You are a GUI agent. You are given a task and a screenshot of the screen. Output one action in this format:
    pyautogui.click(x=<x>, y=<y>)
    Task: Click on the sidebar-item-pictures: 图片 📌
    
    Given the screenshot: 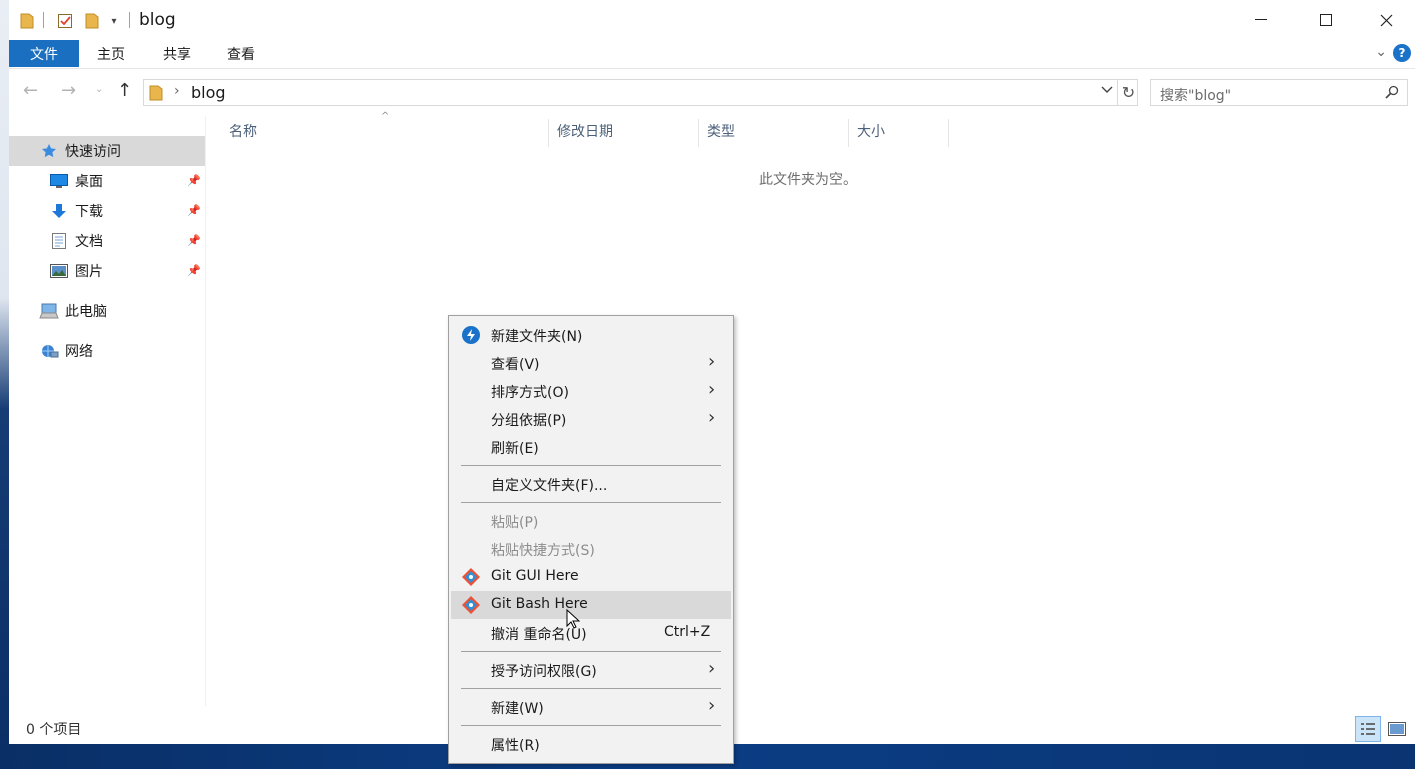 What is the action you would take?
    pyautogui.click(x=107, y=271)
    